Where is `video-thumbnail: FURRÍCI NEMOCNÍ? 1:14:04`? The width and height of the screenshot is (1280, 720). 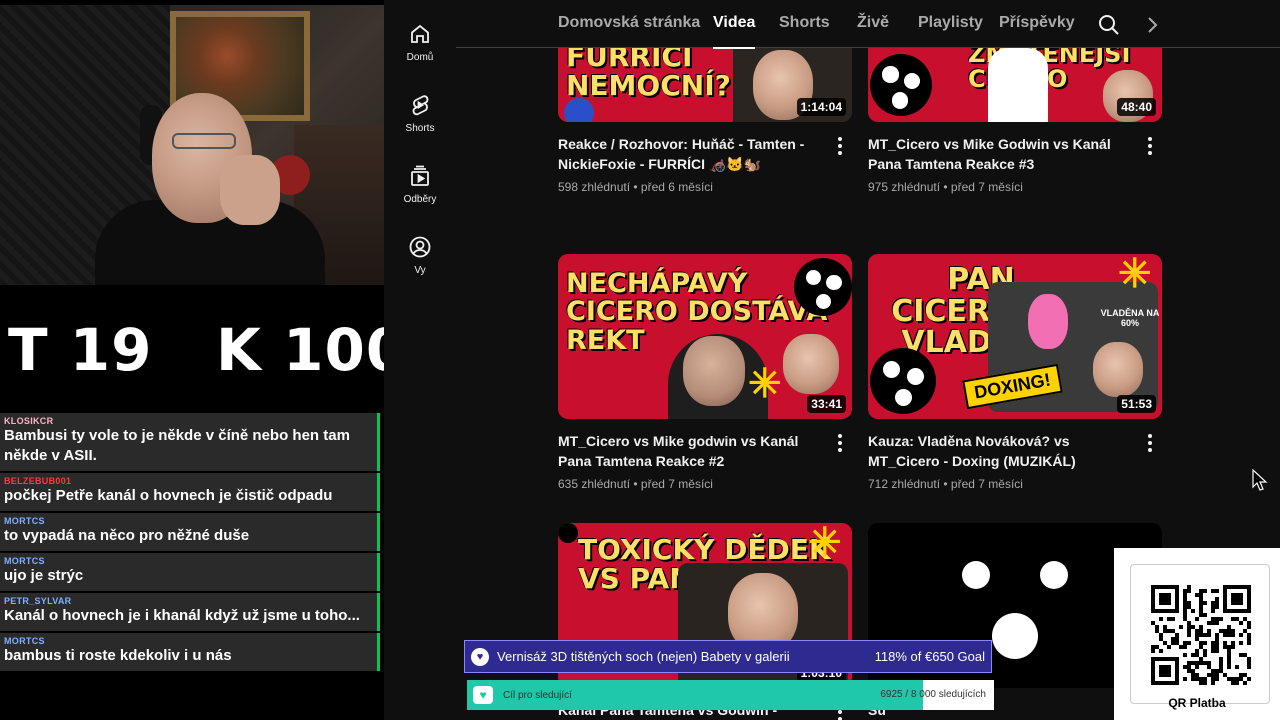
video-thumbnail: FURRÍCI NEMOCNÍ? 1:14:04 is located at coordinates (705, 85).